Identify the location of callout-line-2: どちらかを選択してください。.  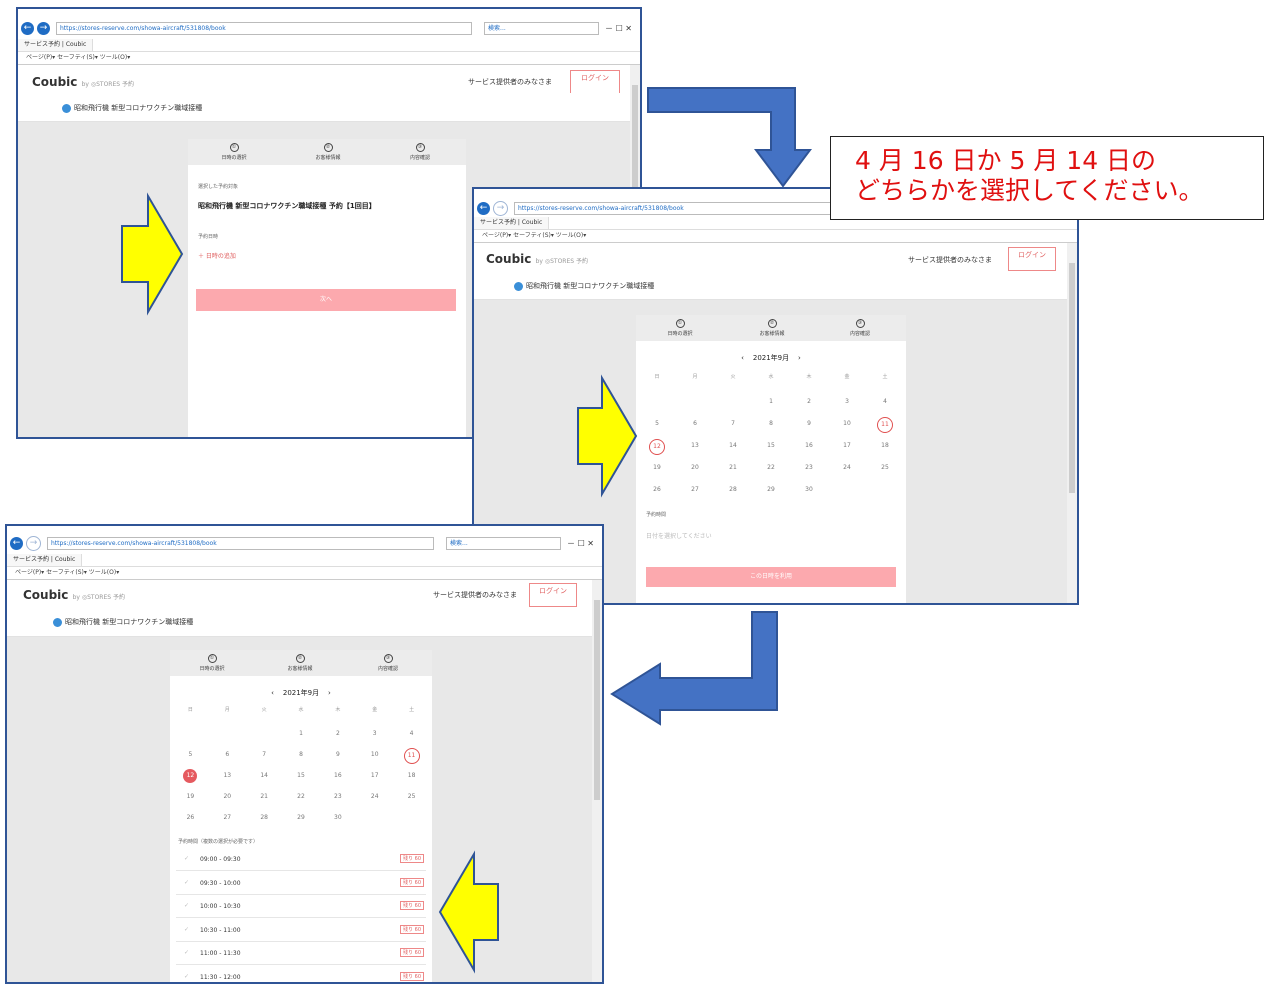
(1029, 190).